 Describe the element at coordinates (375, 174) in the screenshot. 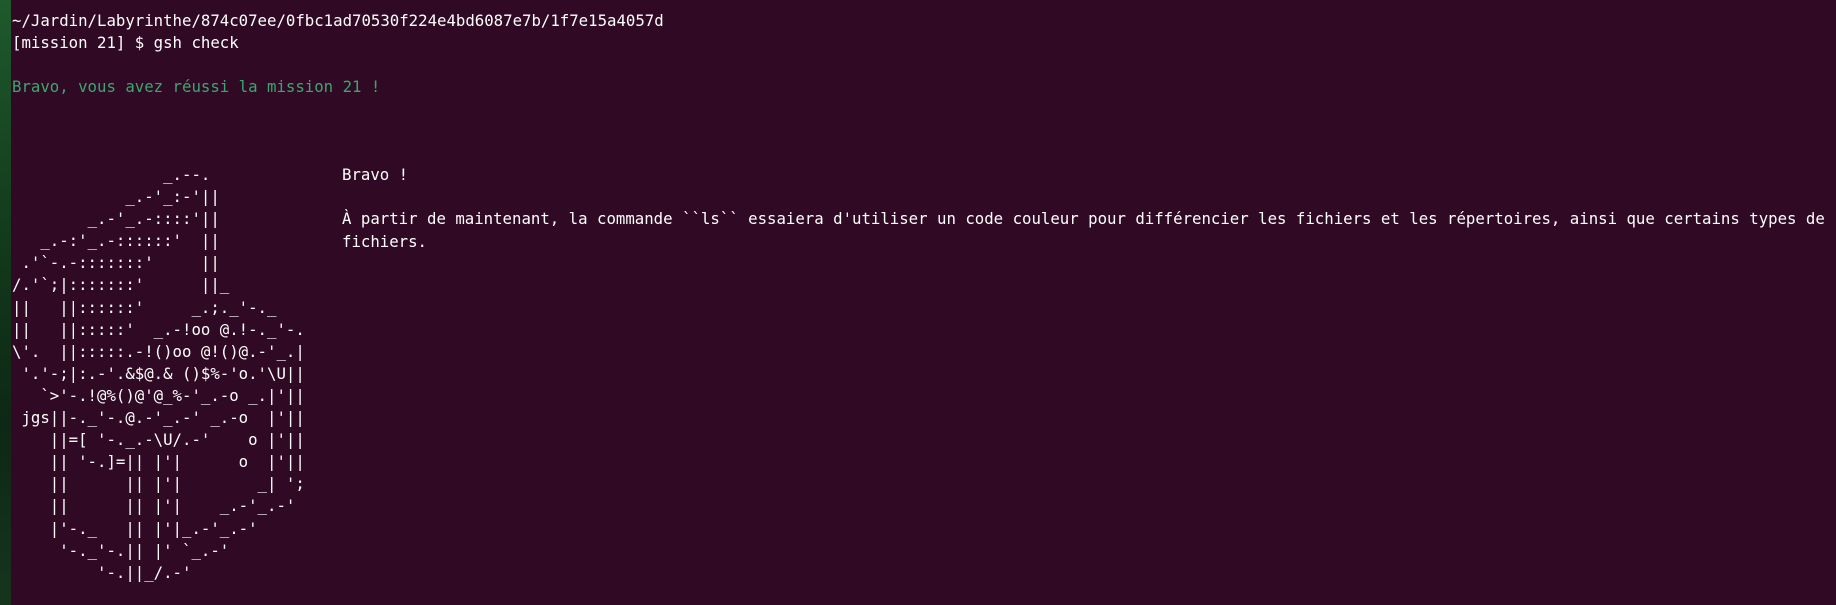

I see `message-title: Bravo !` at that location.